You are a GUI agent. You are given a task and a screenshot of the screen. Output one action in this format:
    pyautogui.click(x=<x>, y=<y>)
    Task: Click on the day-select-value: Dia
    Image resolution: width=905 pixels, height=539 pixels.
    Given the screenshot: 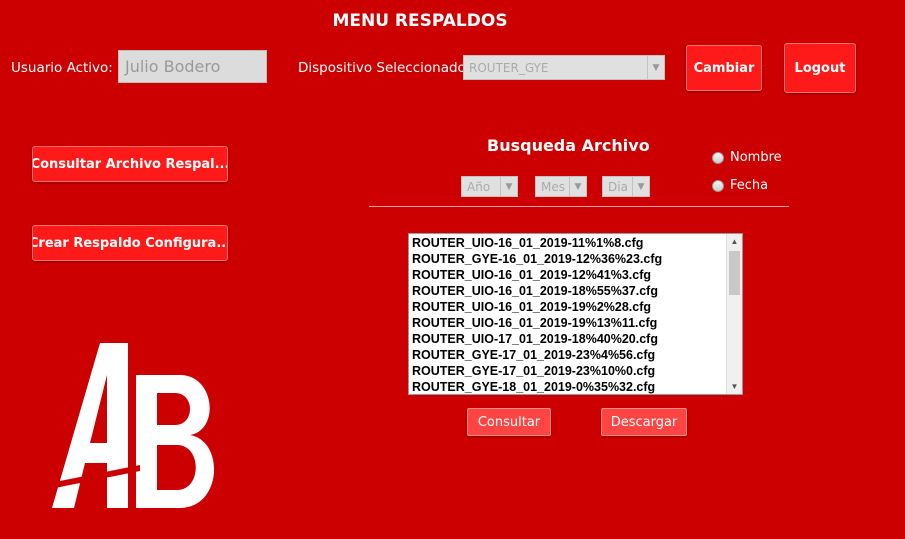 What is the action you would take?
    pyautogui.click(x=618, y=186)
    